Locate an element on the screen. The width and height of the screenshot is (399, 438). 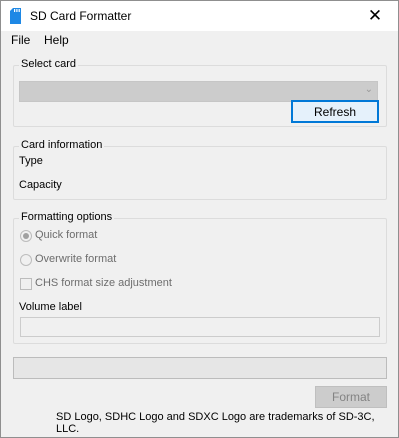
menu-help: Help is located at coordinates (56, 40).